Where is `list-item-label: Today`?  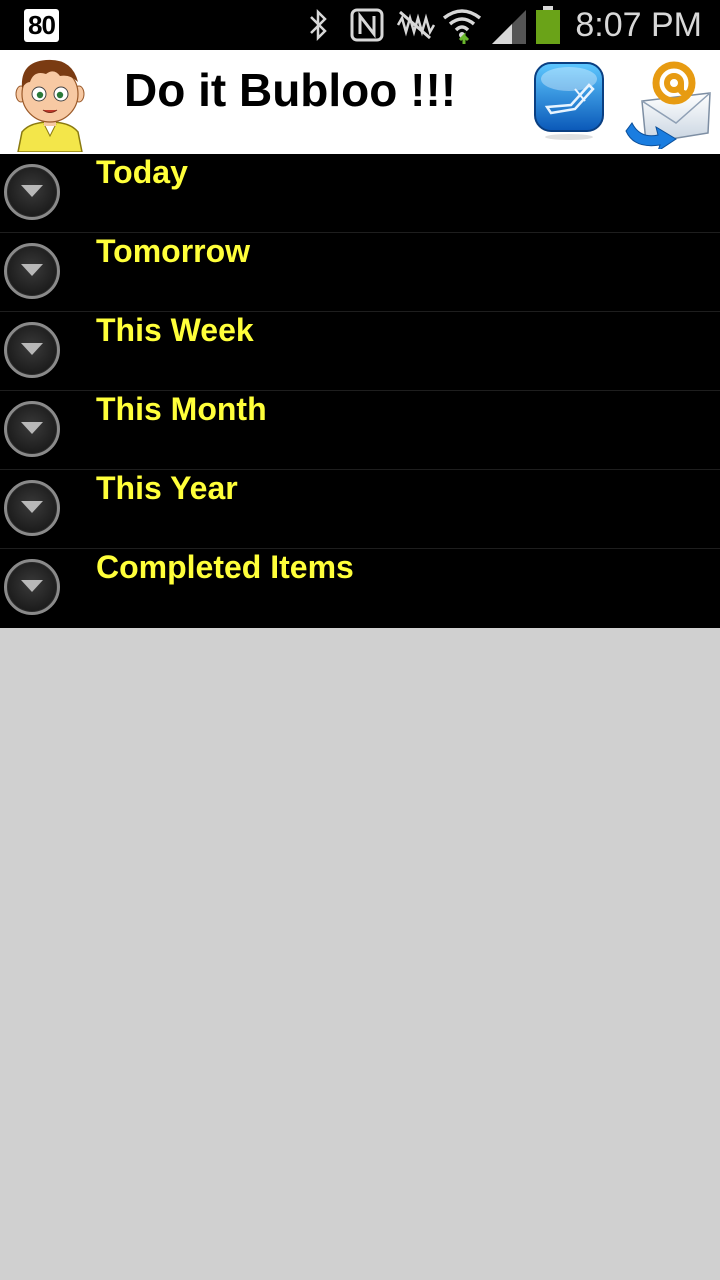 list-item-label: Today is located at coordinates (142, 172).